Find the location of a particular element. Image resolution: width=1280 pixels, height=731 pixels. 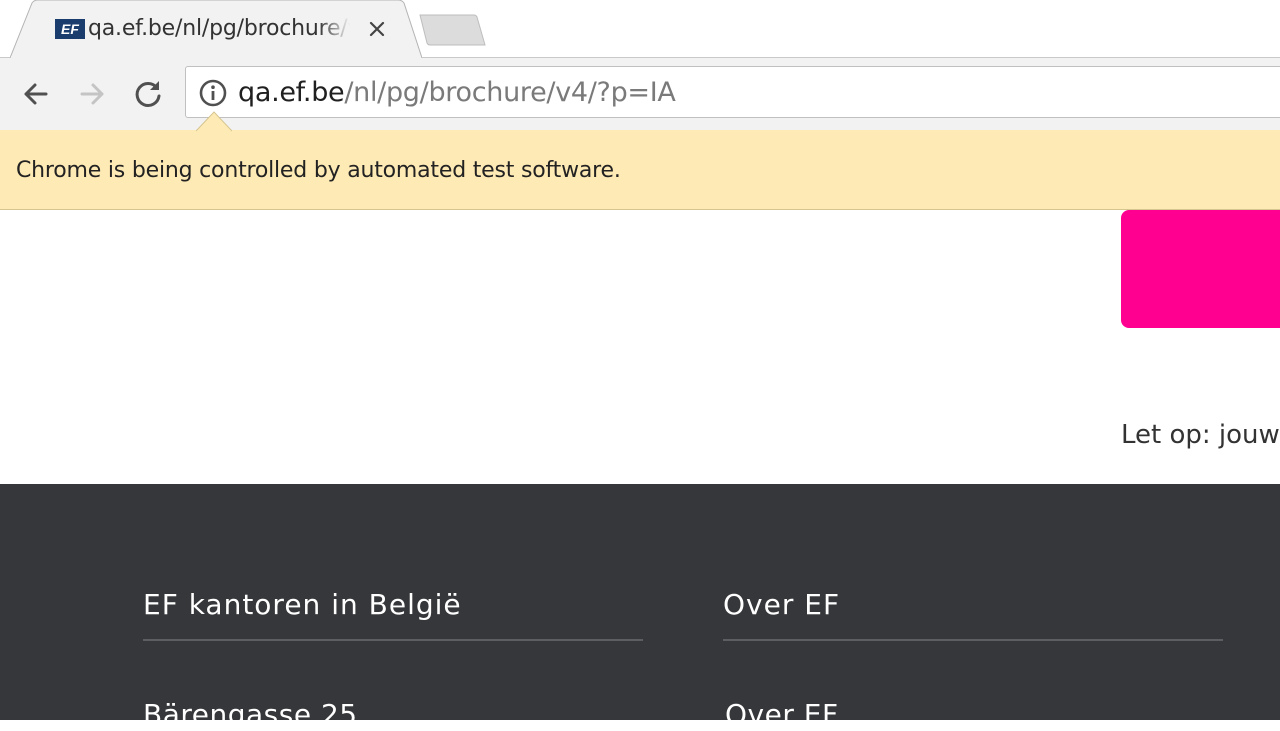

forward-arrow-icon is located at coordinates (92, 94).